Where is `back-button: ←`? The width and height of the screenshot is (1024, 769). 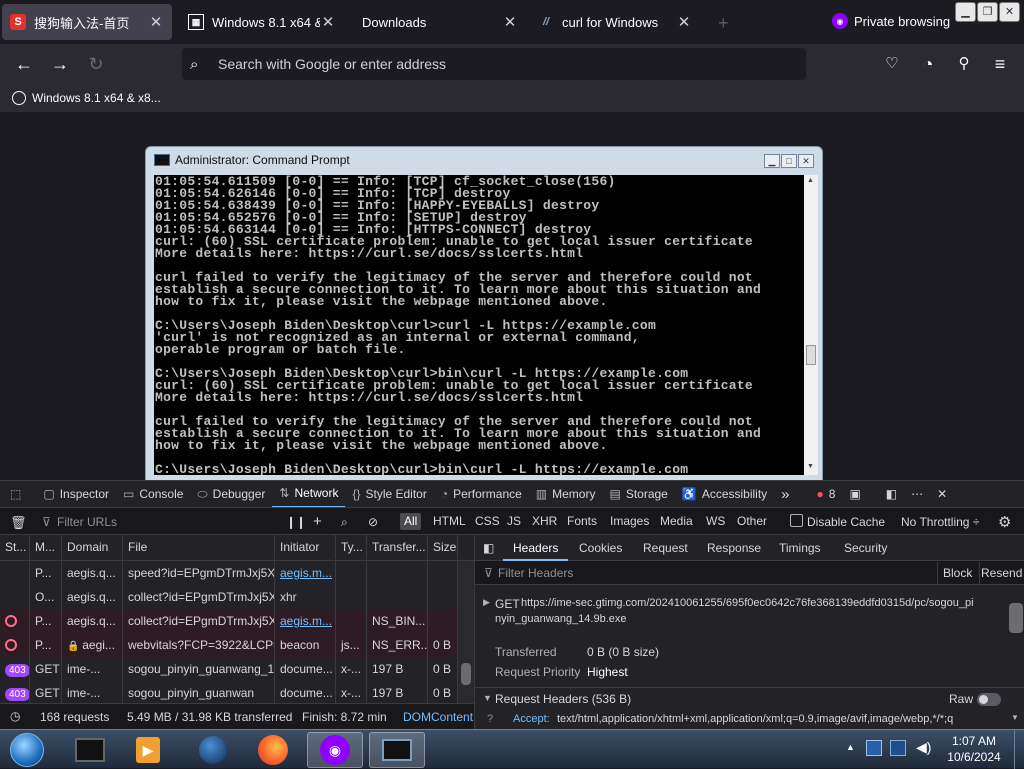 back-button: ← is located at coordinates (24, 64).